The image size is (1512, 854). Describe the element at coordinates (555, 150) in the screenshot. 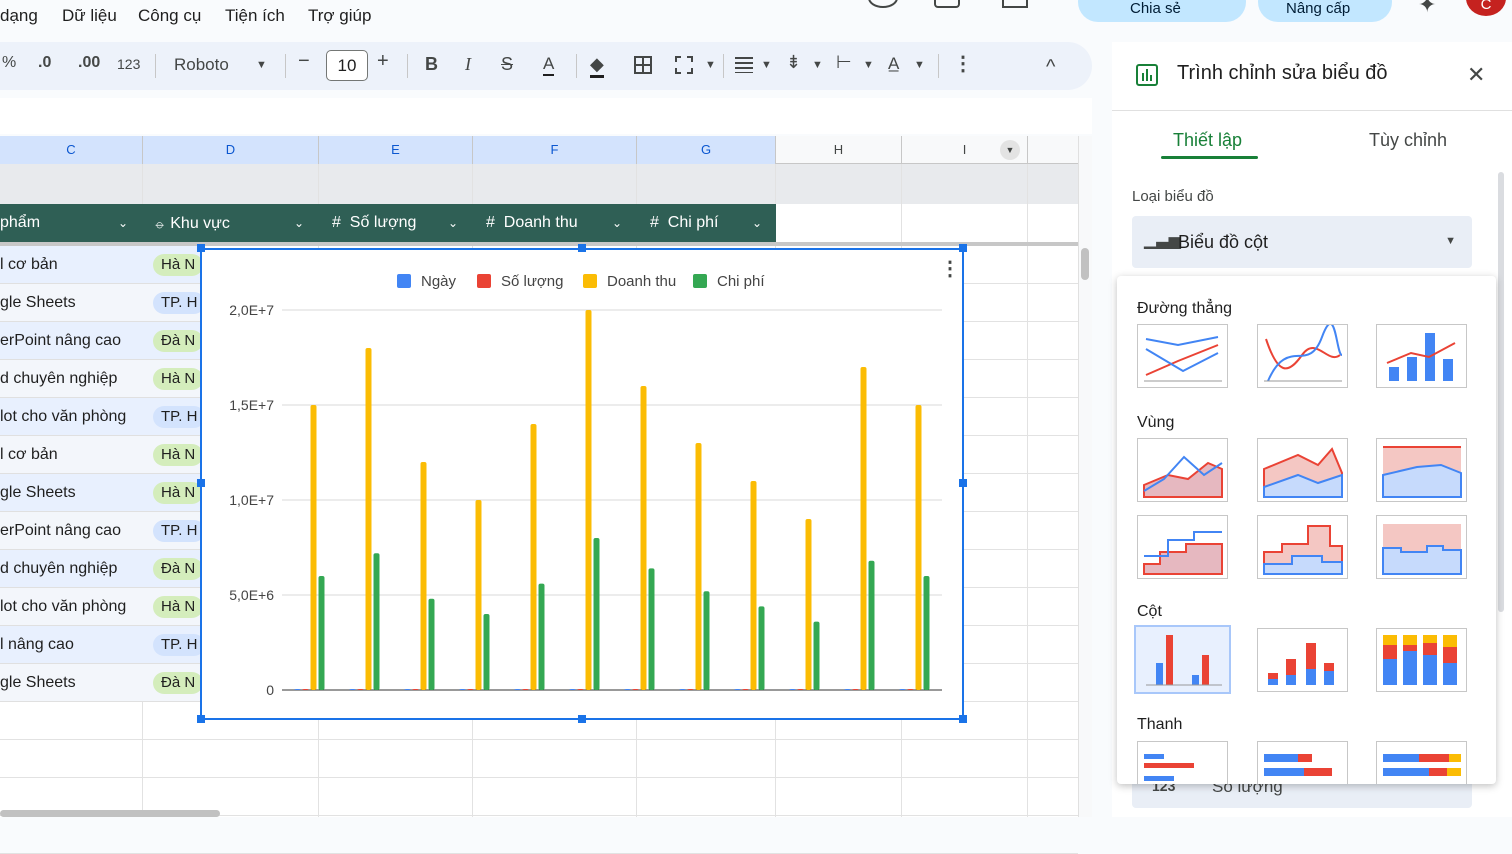

I see `column-header-f: F` at that location.